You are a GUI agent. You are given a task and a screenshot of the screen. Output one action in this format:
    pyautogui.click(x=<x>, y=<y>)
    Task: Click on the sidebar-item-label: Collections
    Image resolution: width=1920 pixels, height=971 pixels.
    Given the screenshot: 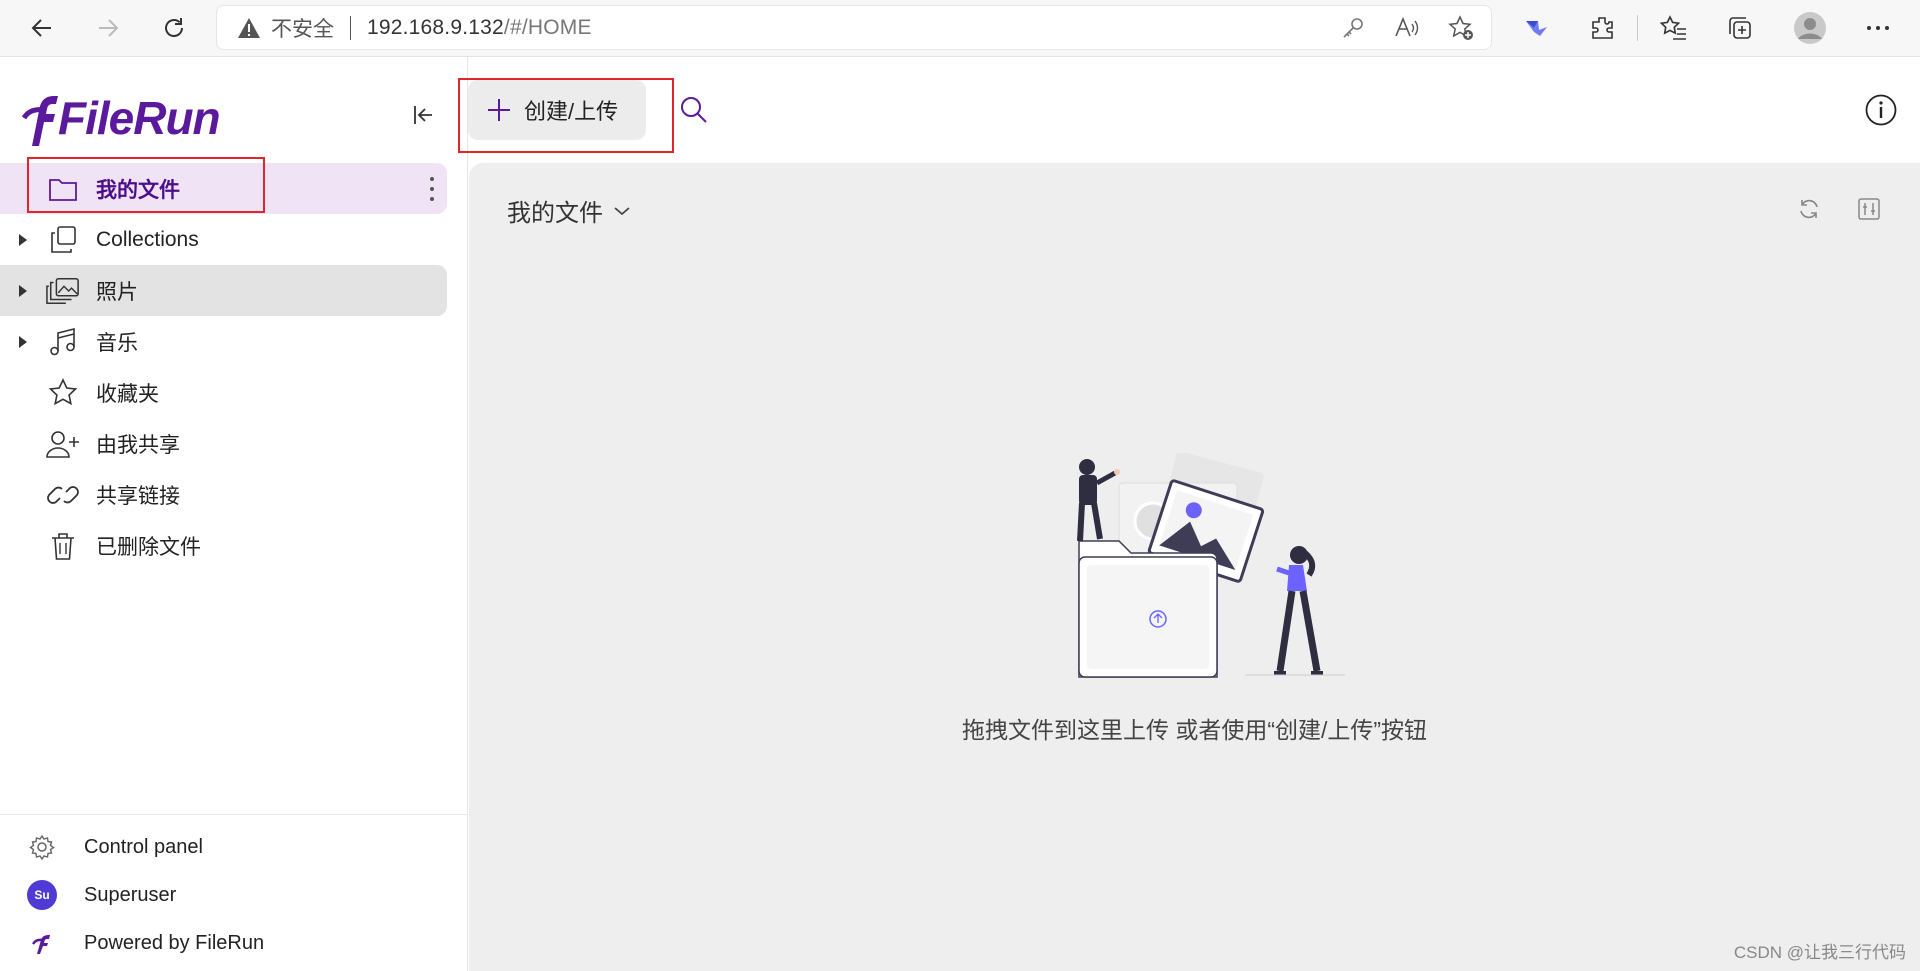 What is the action you would take?
    pyautogui.click(x=147, y=239)
    